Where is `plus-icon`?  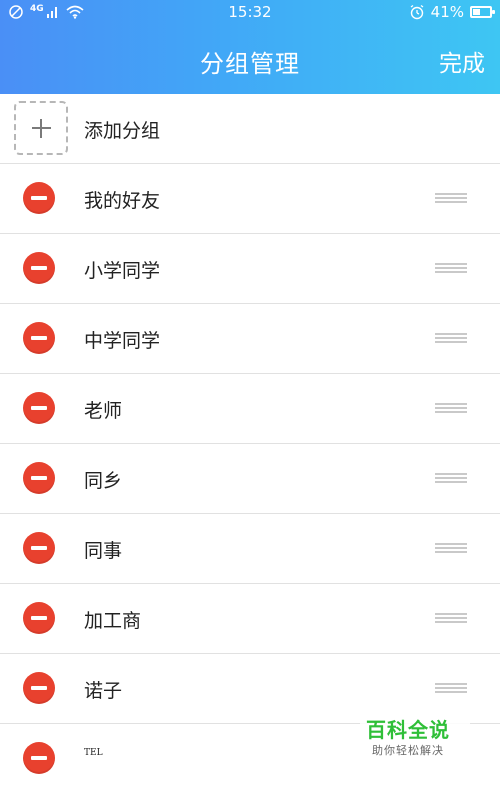 plus-icon is located at coordinates (41, 128).